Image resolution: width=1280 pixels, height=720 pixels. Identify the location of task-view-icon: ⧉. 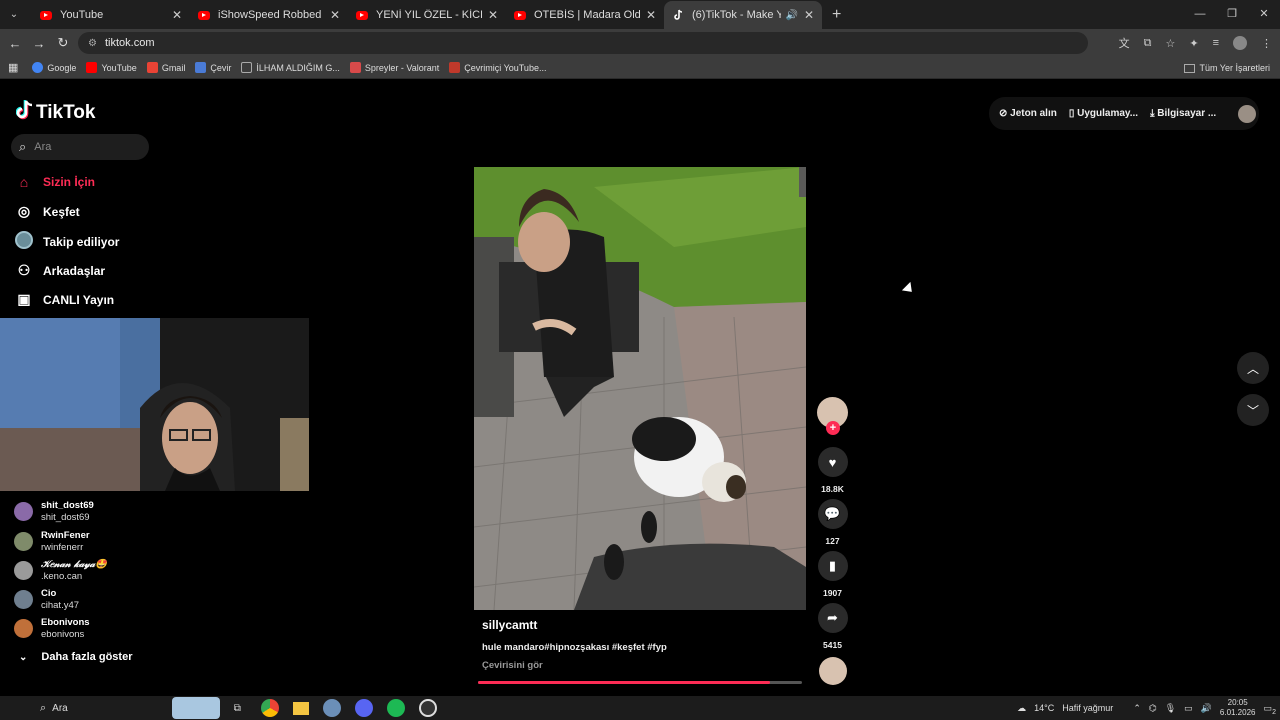
(237, 708).